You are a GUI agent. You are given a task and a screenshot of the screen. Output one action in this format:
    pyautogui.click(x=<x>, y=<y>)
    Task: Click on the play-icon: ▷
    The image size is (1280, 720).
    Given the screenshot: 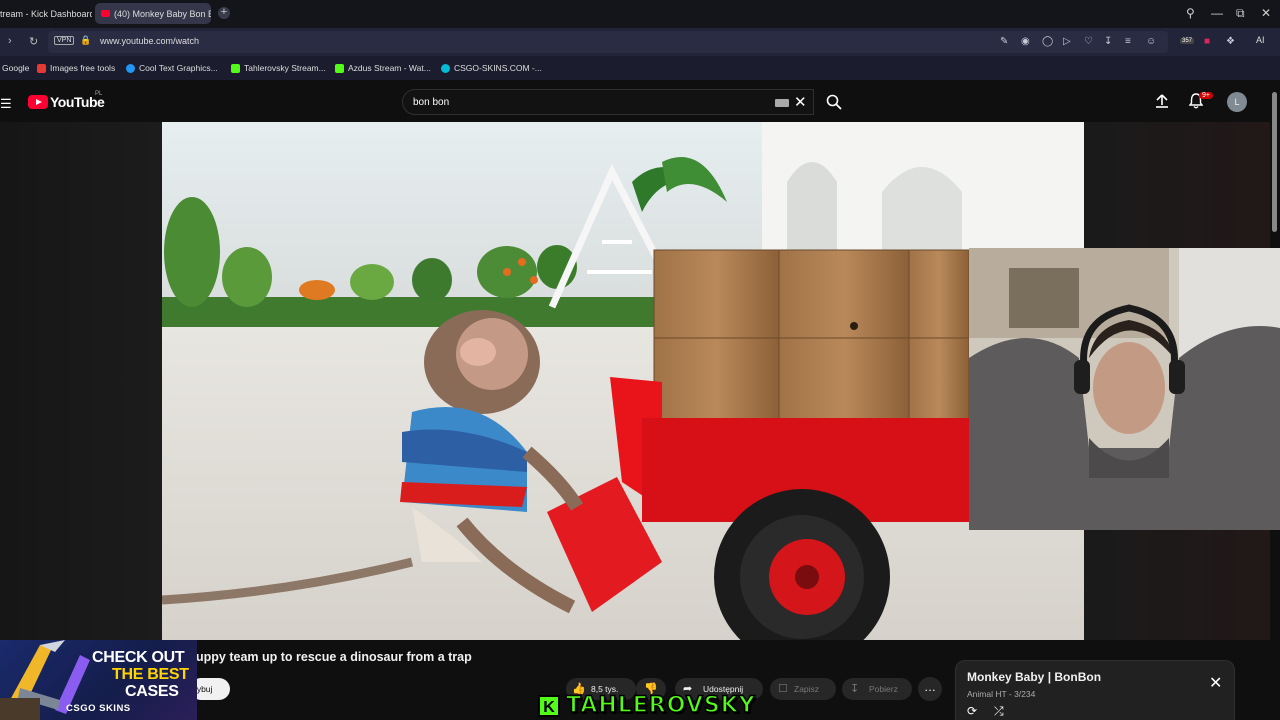 What is the action you would take?
    pyautogui.click(x=1067, y=41)
    